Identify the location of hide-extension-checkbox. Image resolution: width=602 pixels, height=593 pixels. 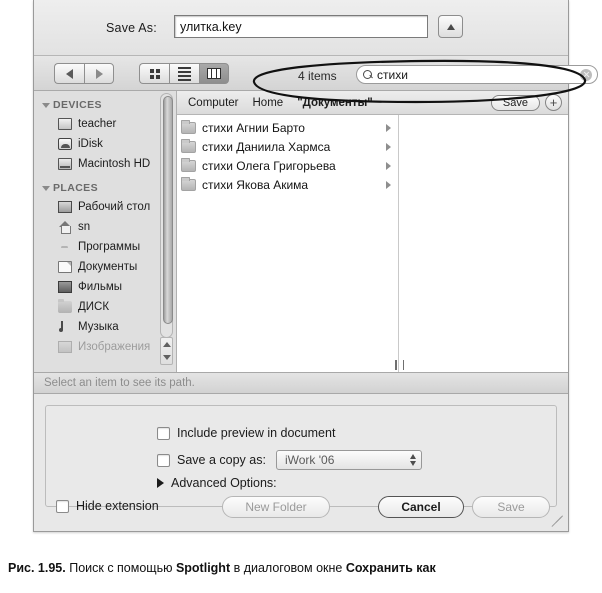
(62, 506).